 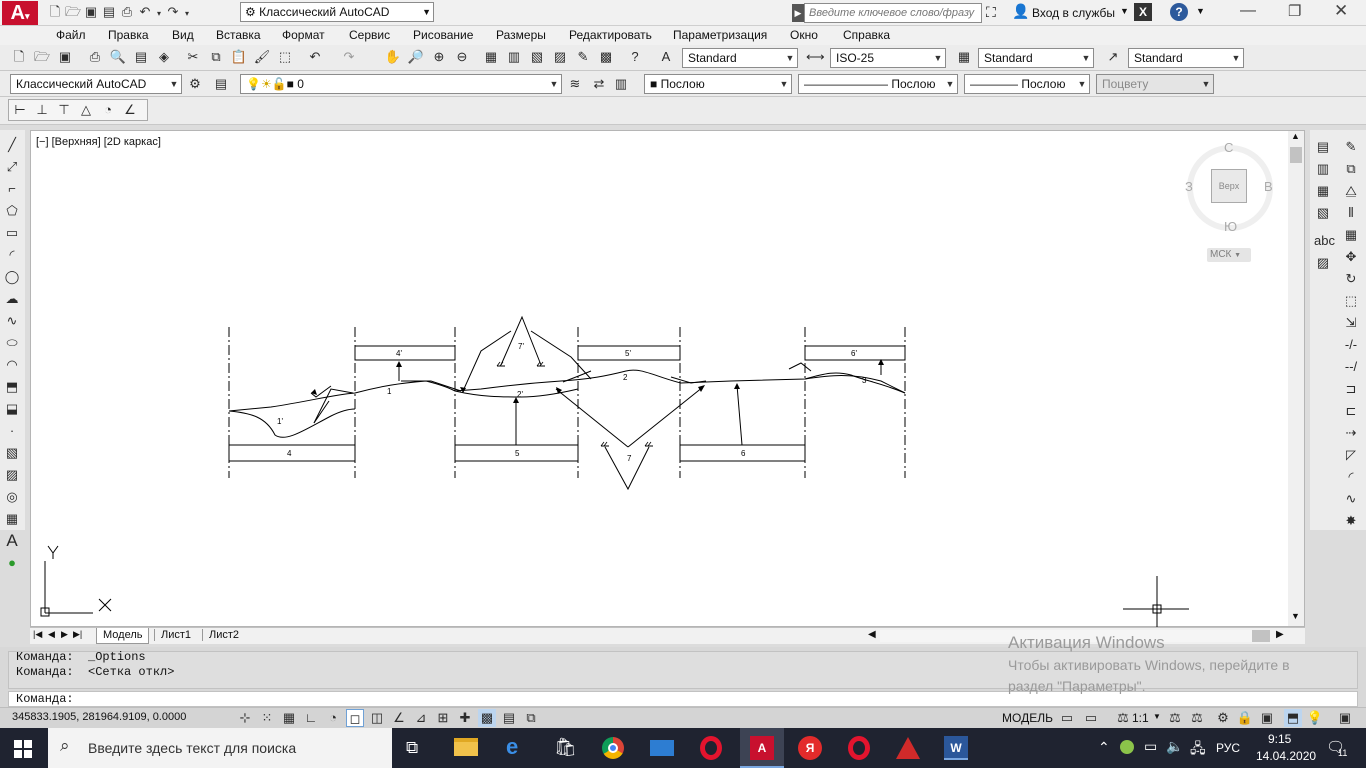 What do you see at coordinates (12, 321) in the screenshot?
I see `spline-icon: ∿` at bounding box center [12, 321].